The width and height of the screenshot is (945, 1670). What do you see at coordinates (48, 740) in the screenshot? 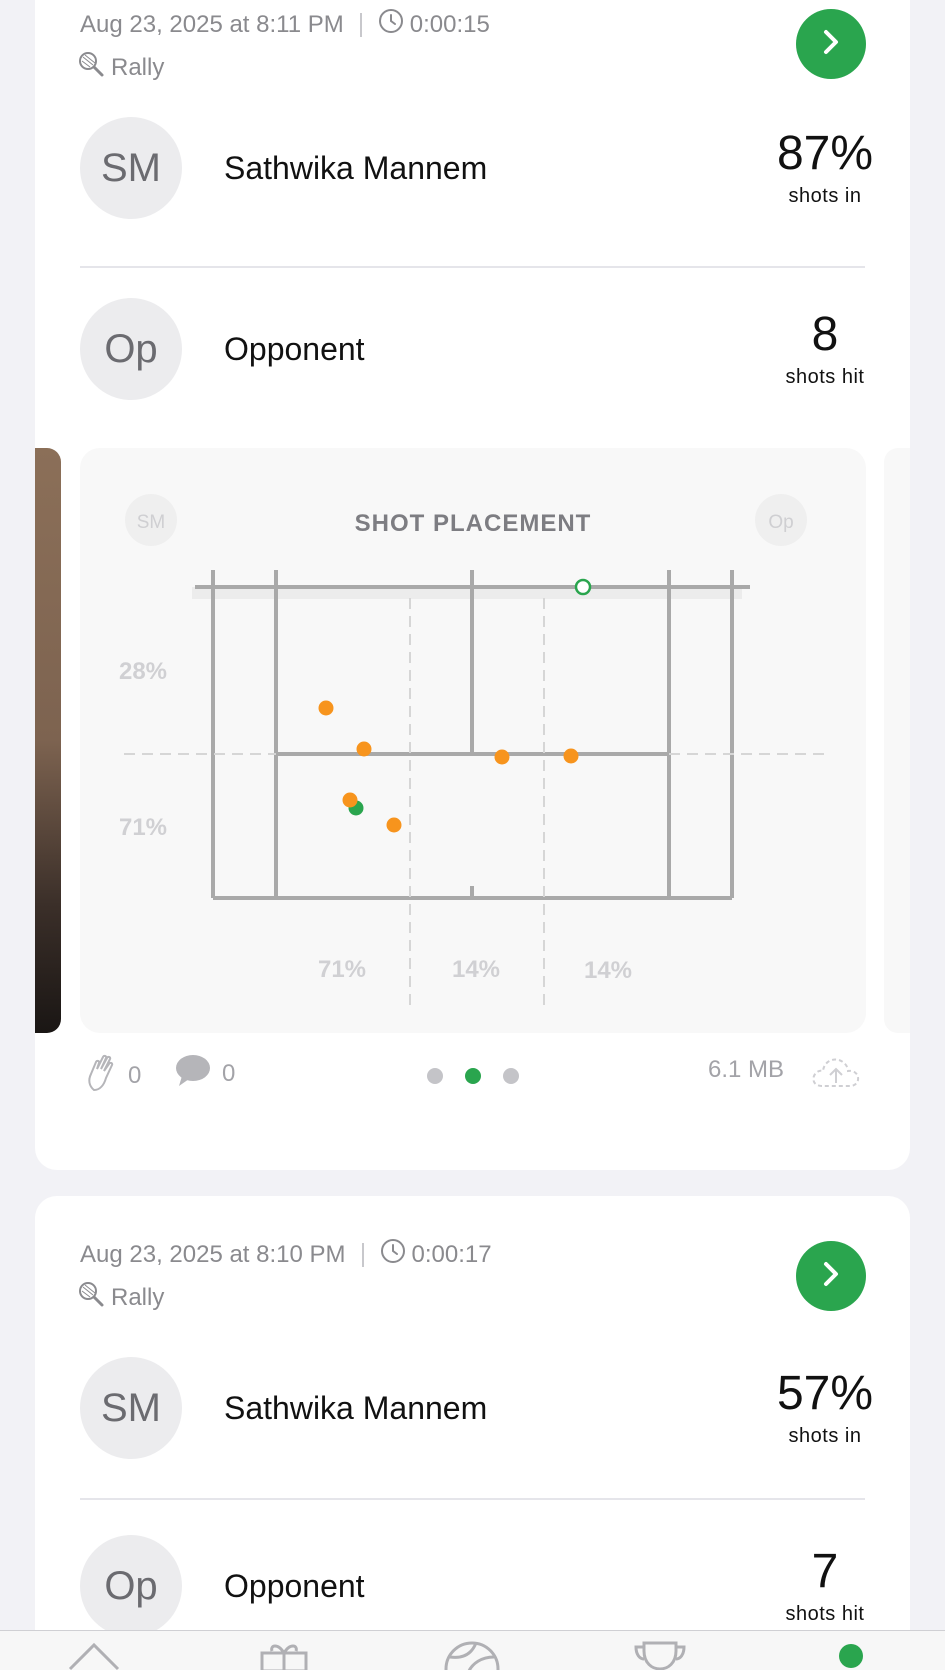
I see `video-thumbnail` at bounding box center [48, 740].